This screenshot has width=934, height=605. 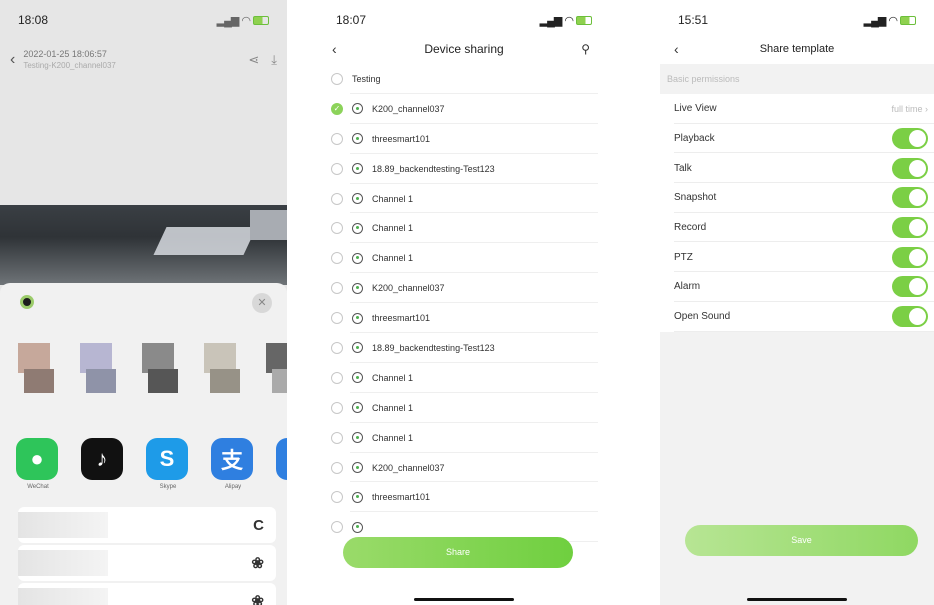 I want to click on live-view-row: Live View full time ›, so click(x=797, y=109).